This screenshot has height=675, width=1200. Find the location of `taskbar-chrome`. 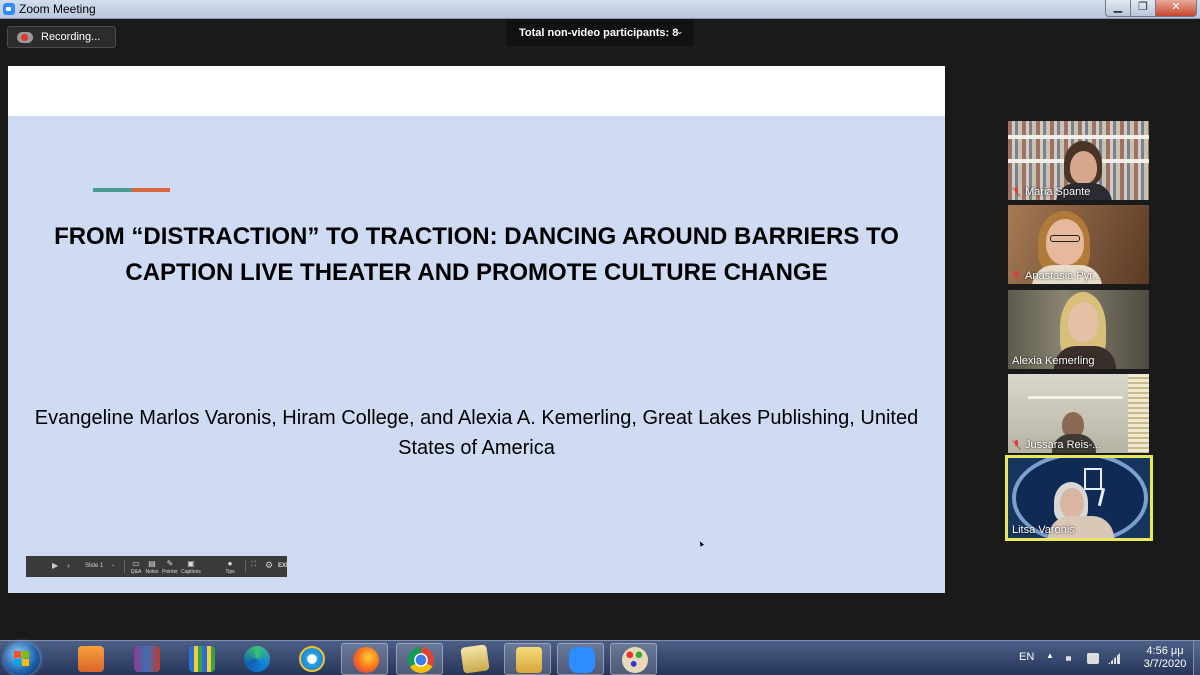

taskbar-chrome is located at coordinates (419, 659).